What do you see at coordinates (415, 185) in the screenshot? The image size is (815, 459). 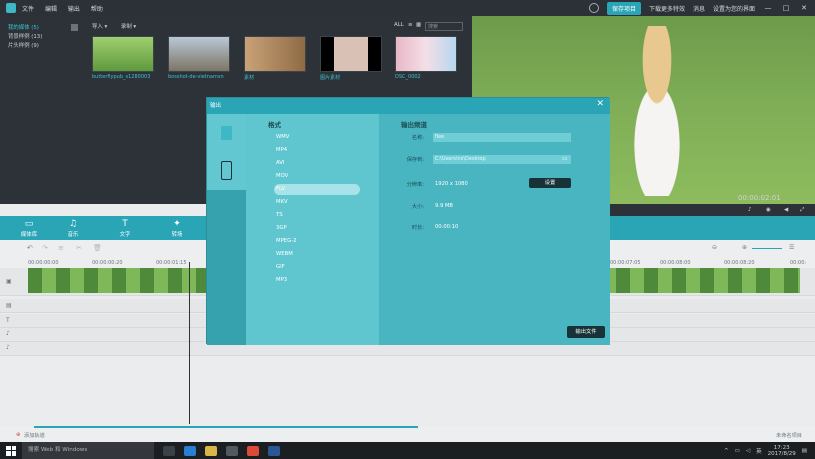 I see `resolution-label: 分辨率:` at bounding box center [415, 185].